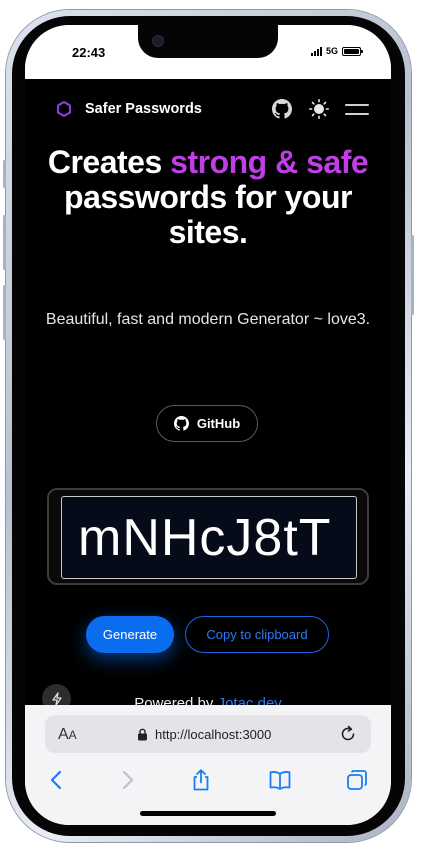  What do you see at coordinates (104, 162) in the screenshot?
I see `hero-line-1: Creates` at bounding box center [104, 162].